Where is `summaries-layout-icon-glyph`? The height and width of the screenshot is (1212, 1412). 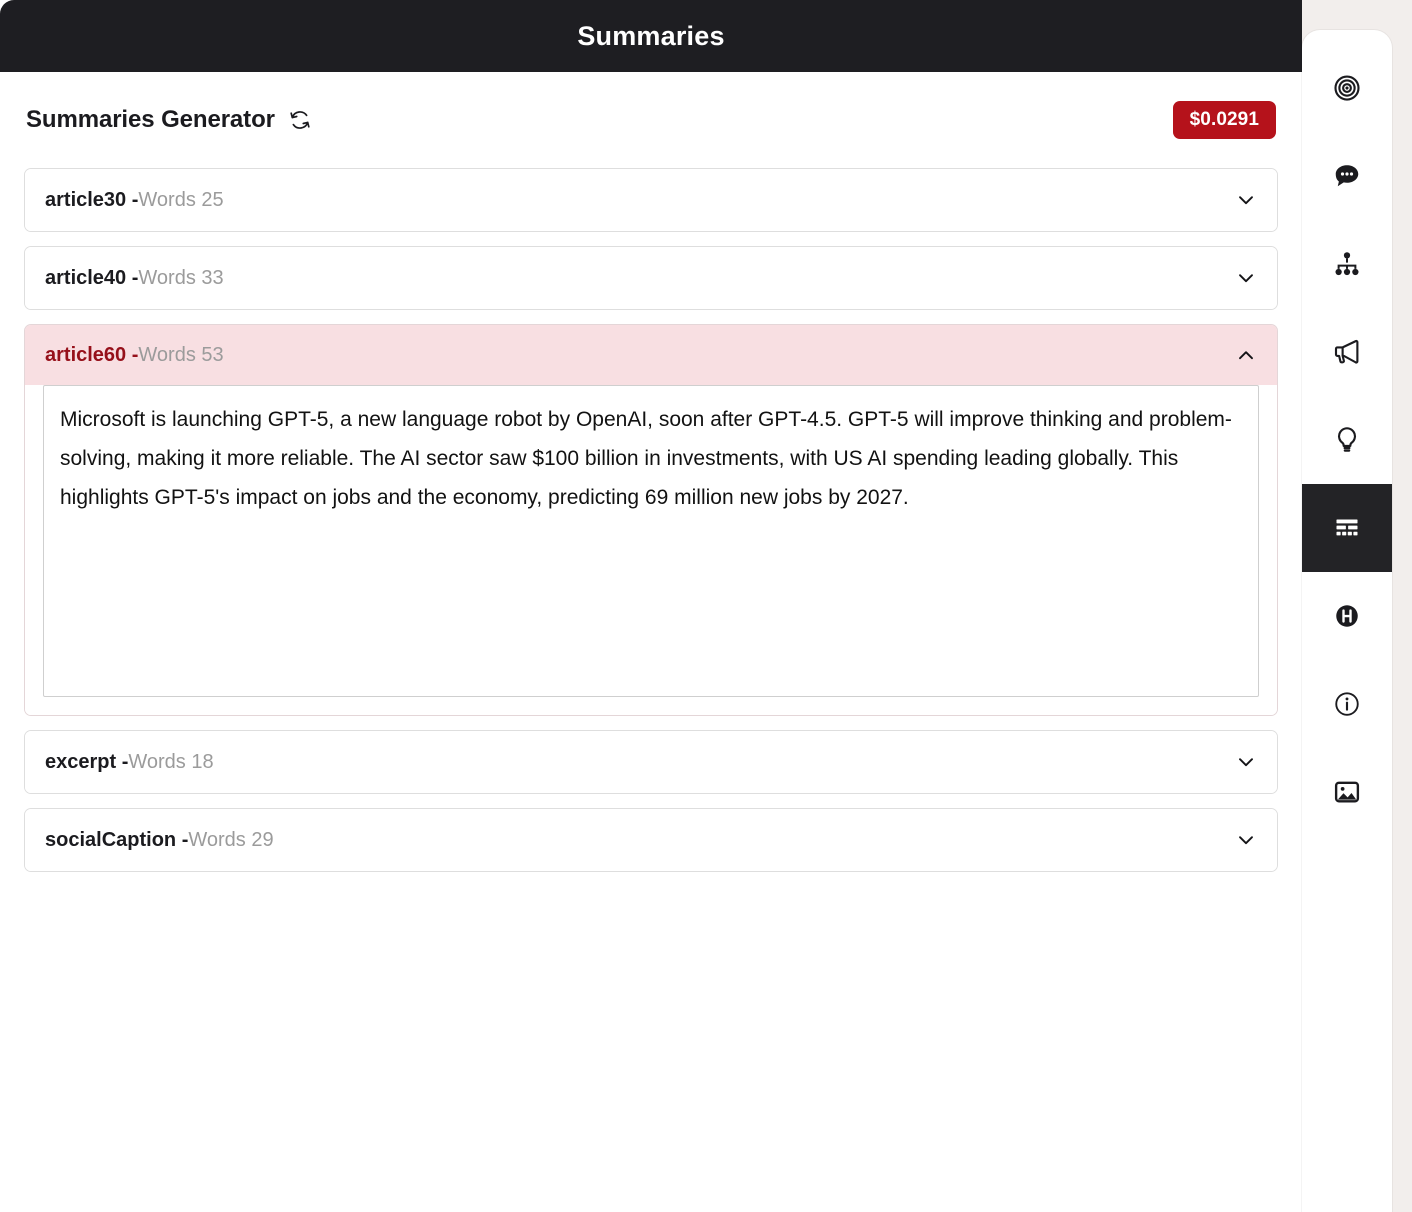 summaries-layout-icon-glyph is located at coordinates (1347, 527).